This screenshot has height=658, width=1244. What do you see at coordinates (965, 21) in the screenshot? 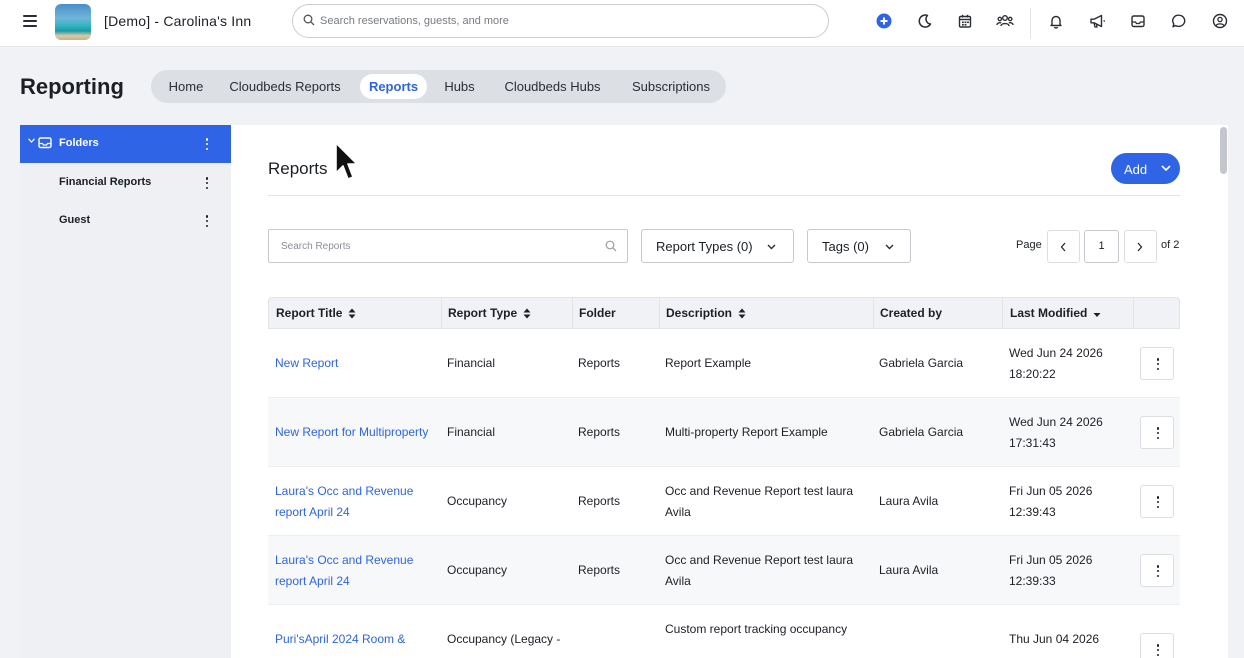
I see `calendar-icon` at bounding box center [965, 21].